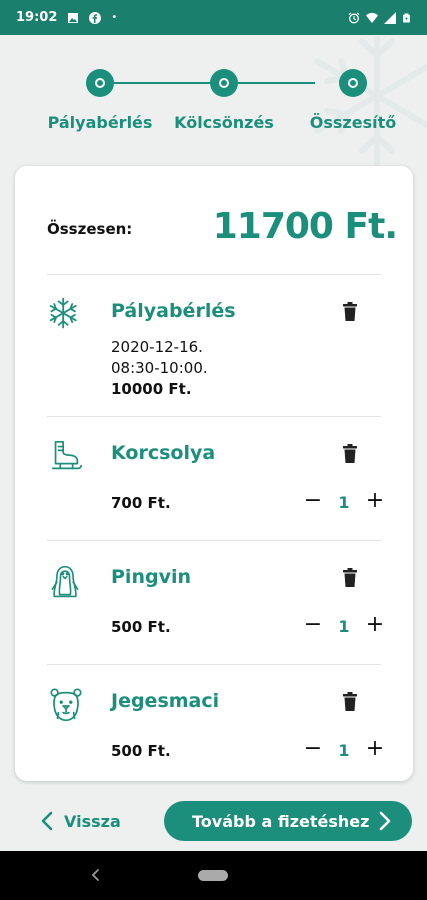 The width and height of the screenshot is (427, 900). Describe the element at coordinates (151, 577) in the screenshot. I see `item-title: Pingvin` at that location.